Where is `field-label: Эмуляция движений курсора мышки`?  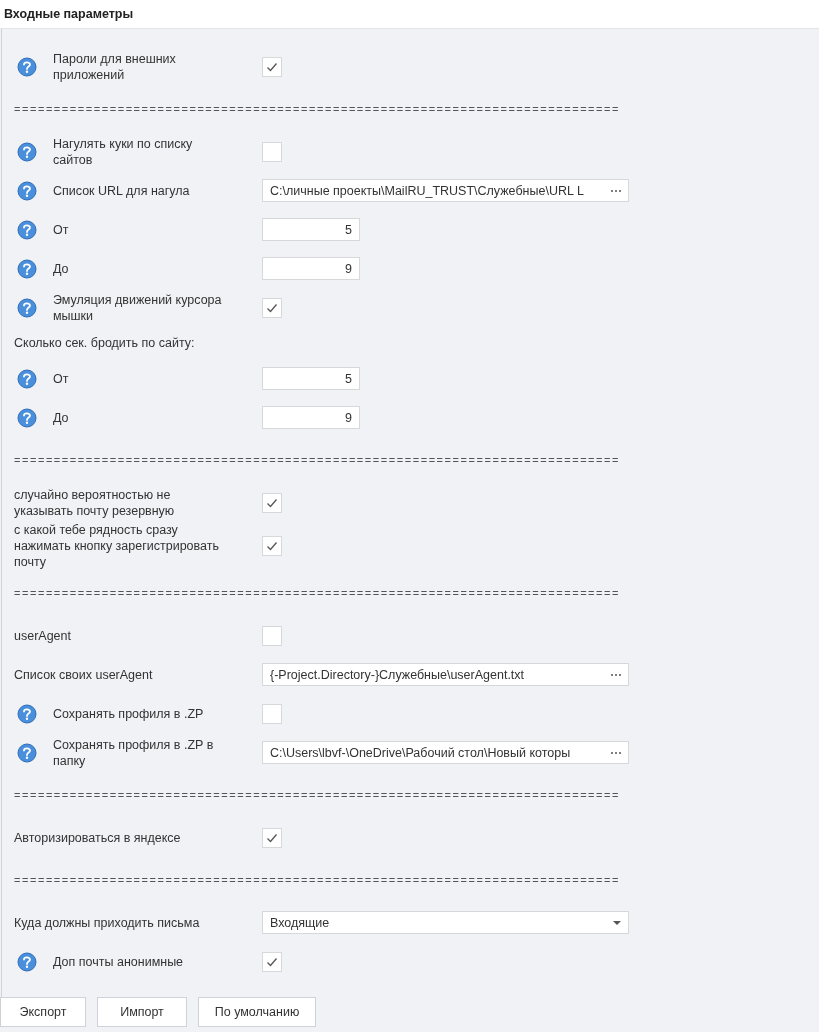 field-label: Эмуляция движений курсора мышки is located at coordinates (138, 307).